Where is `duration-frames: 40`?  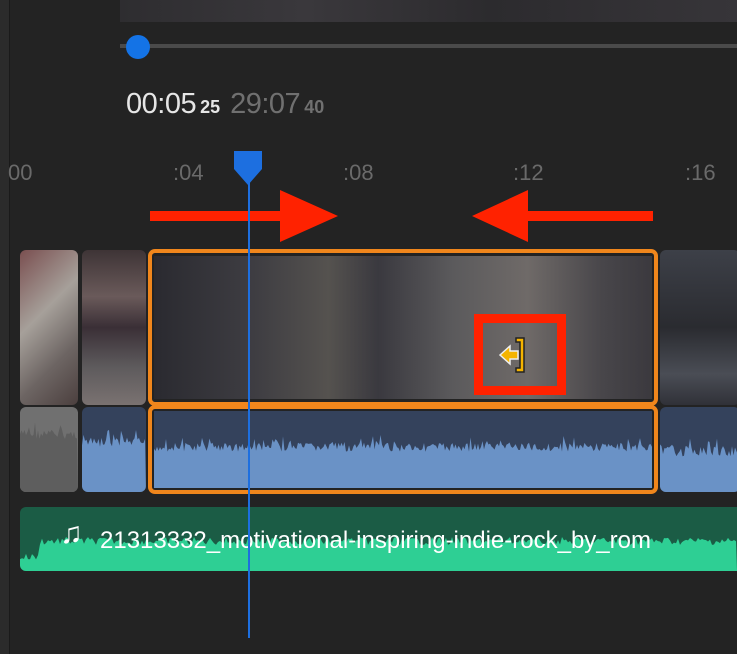 duration-frames: 40 is located at coordinates (314, 107).